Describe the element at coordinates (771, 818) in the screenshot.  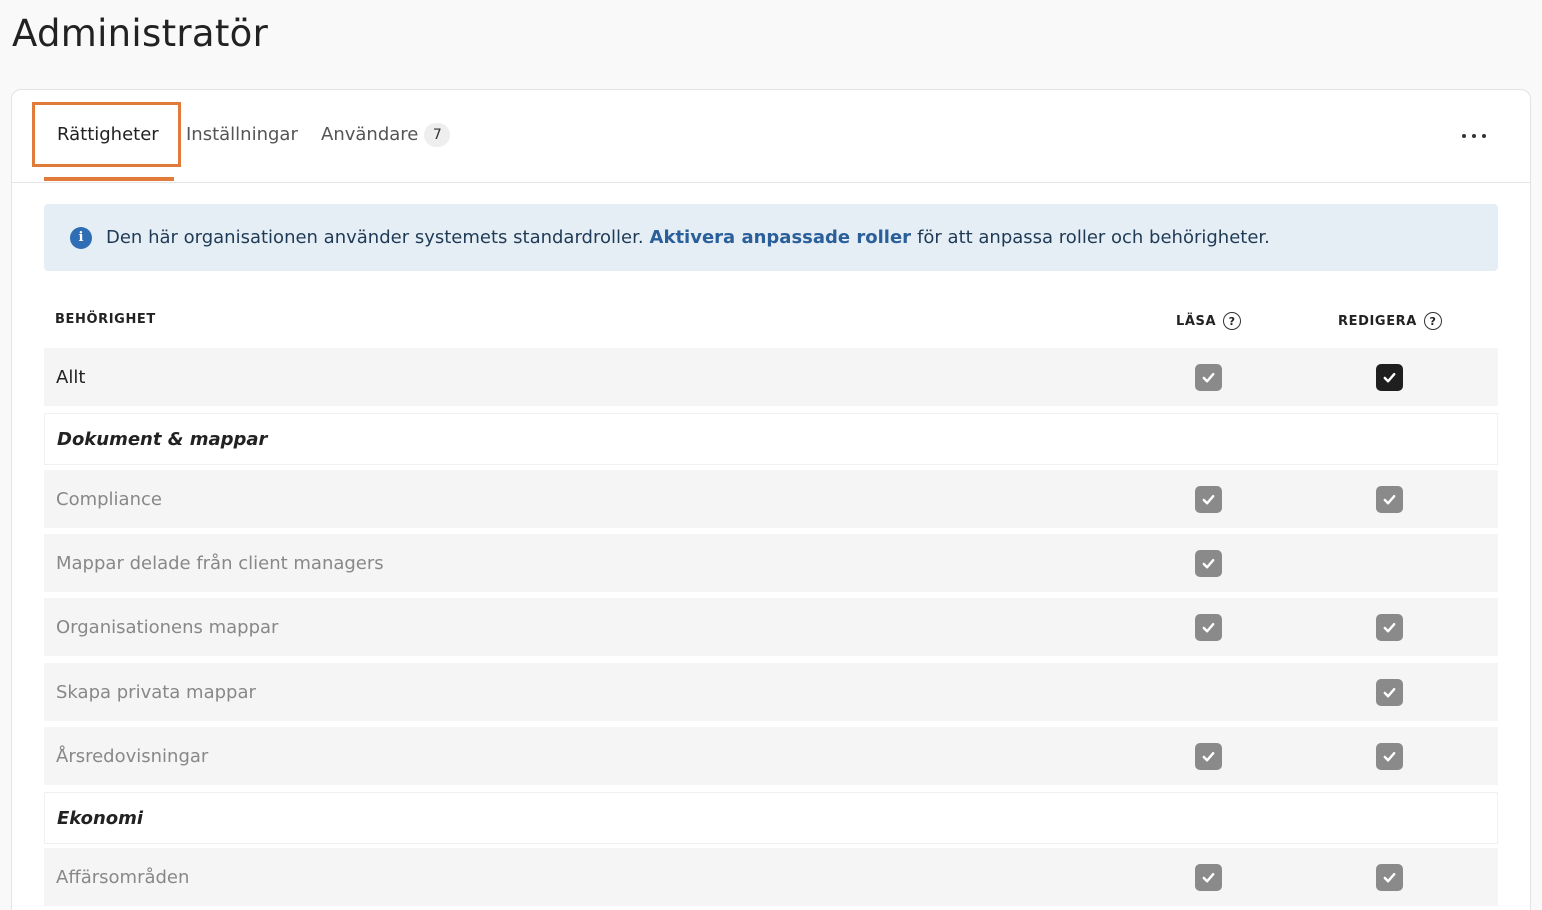
I see `section-header-row: Ekonomi` at that location.